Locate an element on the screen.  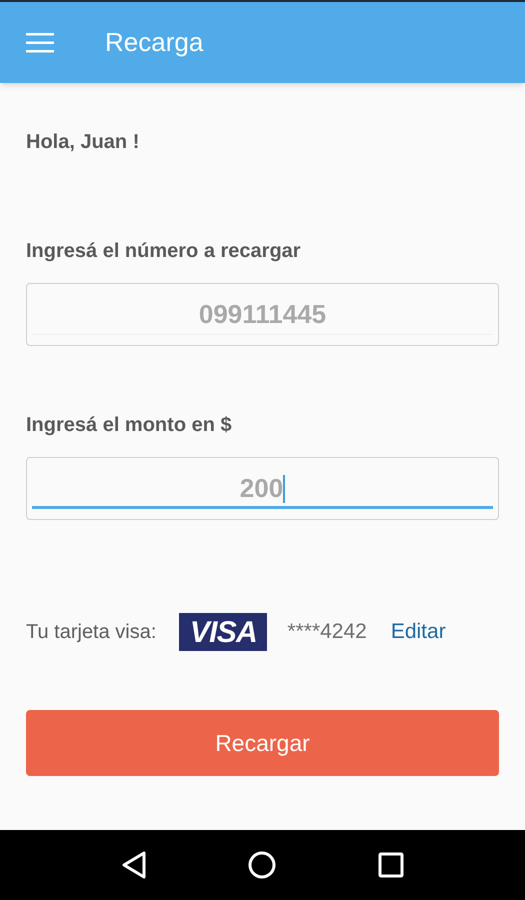
input-field: 200 is located at coordinates (262, 488).